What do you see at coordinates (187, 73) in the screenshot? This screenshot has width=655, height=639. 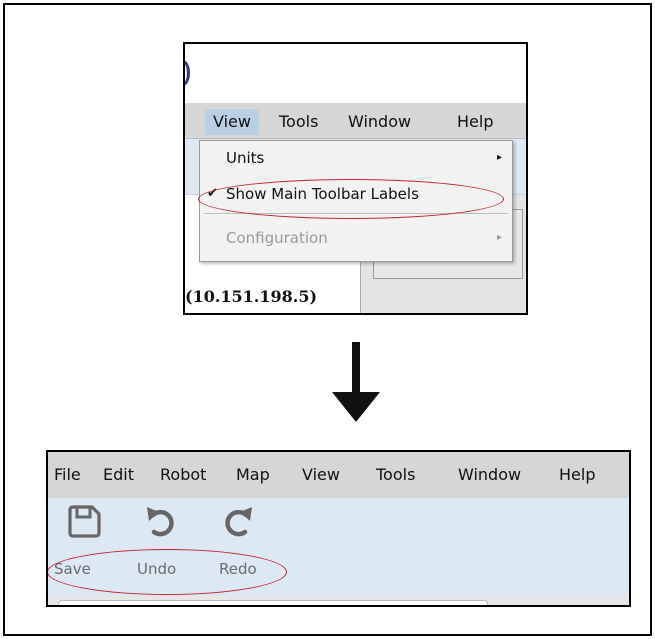 I see `cropped-logo-icon` at bounding box center [187, 73].